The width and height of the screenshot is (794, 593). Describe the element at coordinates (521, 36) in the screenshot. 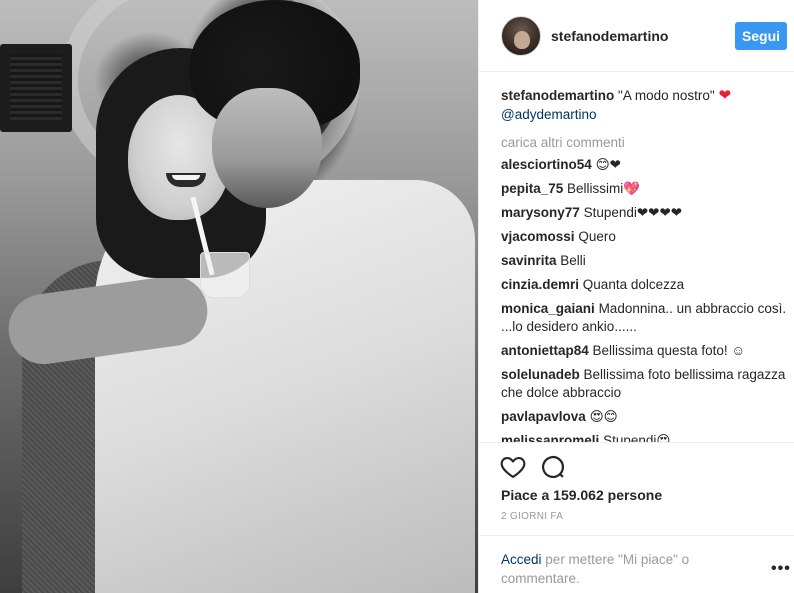

I see `avatar` at that location.